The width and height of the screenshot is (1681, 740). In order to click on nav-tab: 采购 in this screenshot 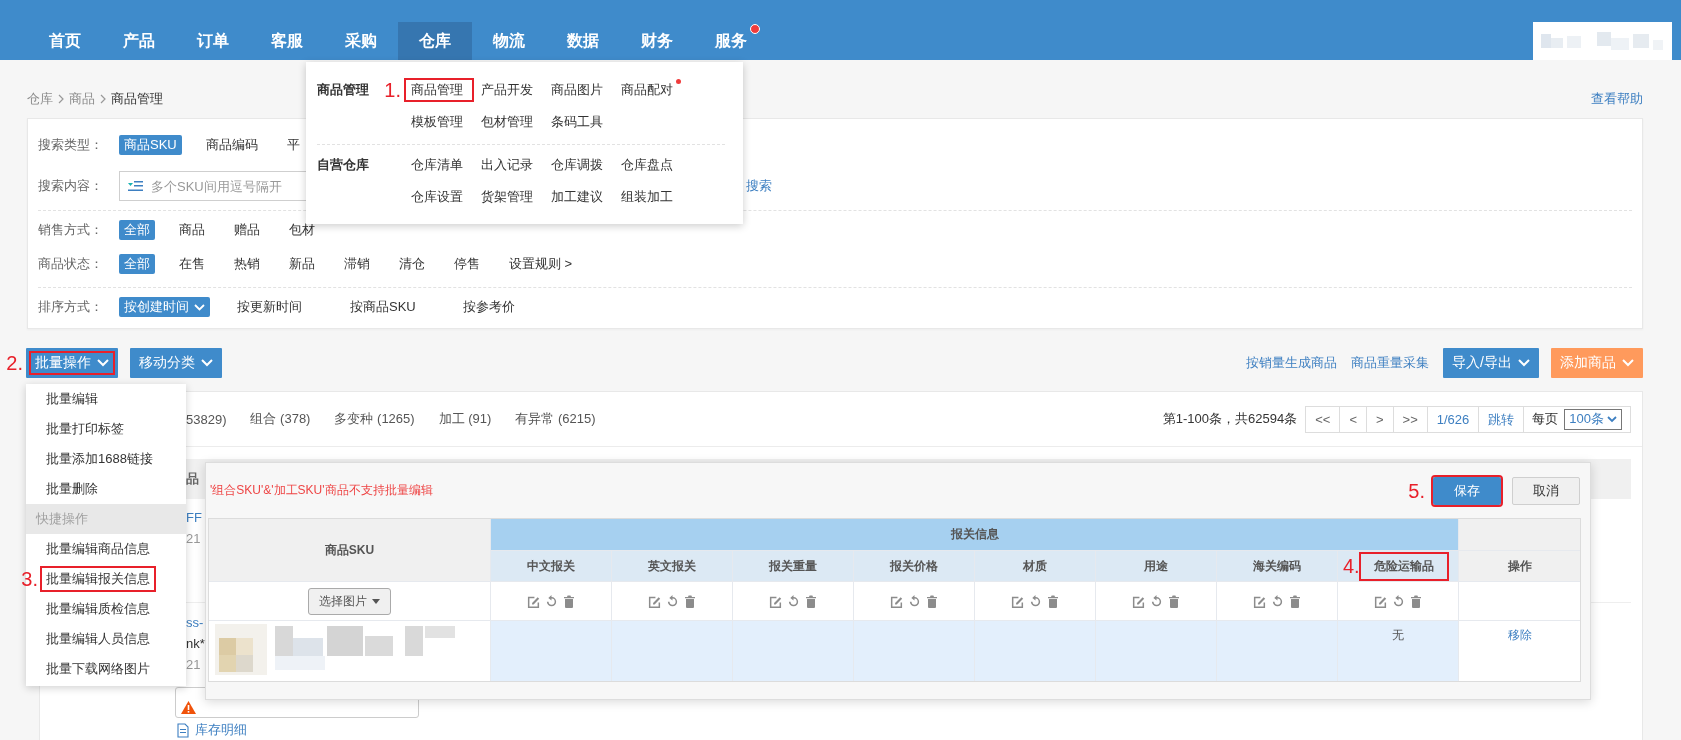, I will do `click(361, 41)`.